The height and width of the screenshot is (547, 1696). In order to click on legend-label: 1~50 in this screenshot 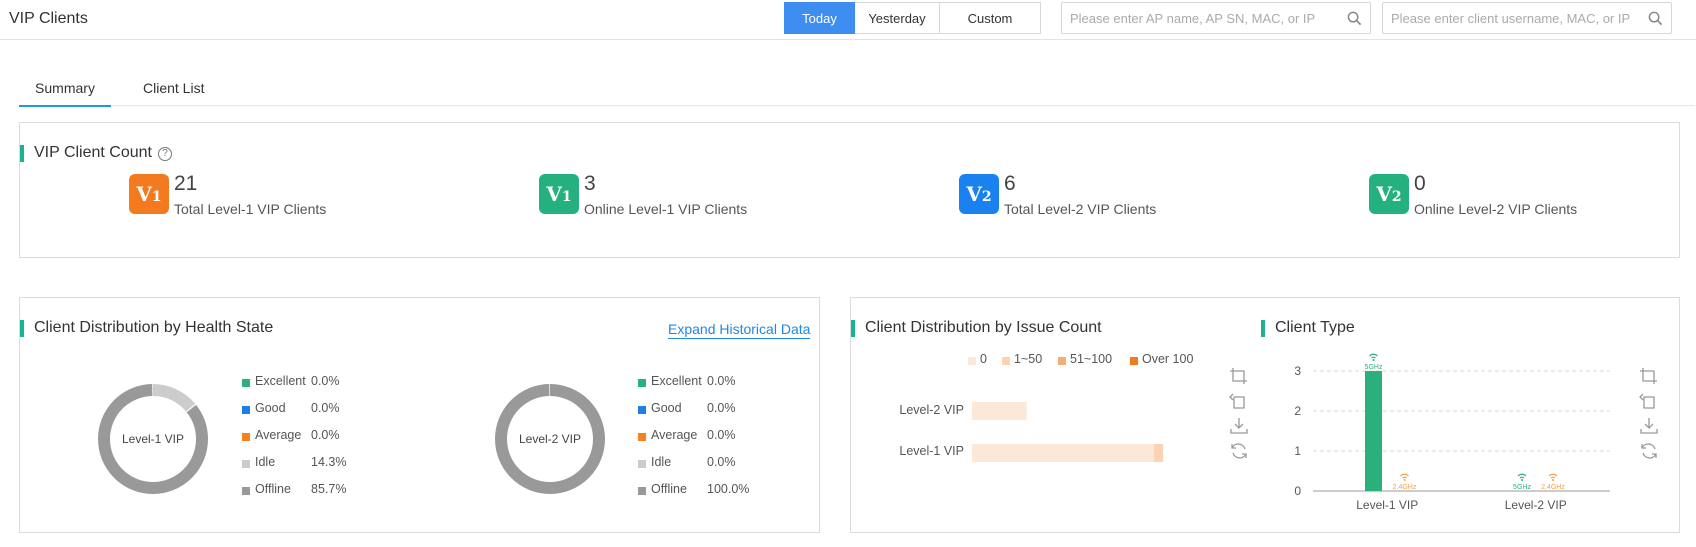, I will do `click(1028, 359)`.